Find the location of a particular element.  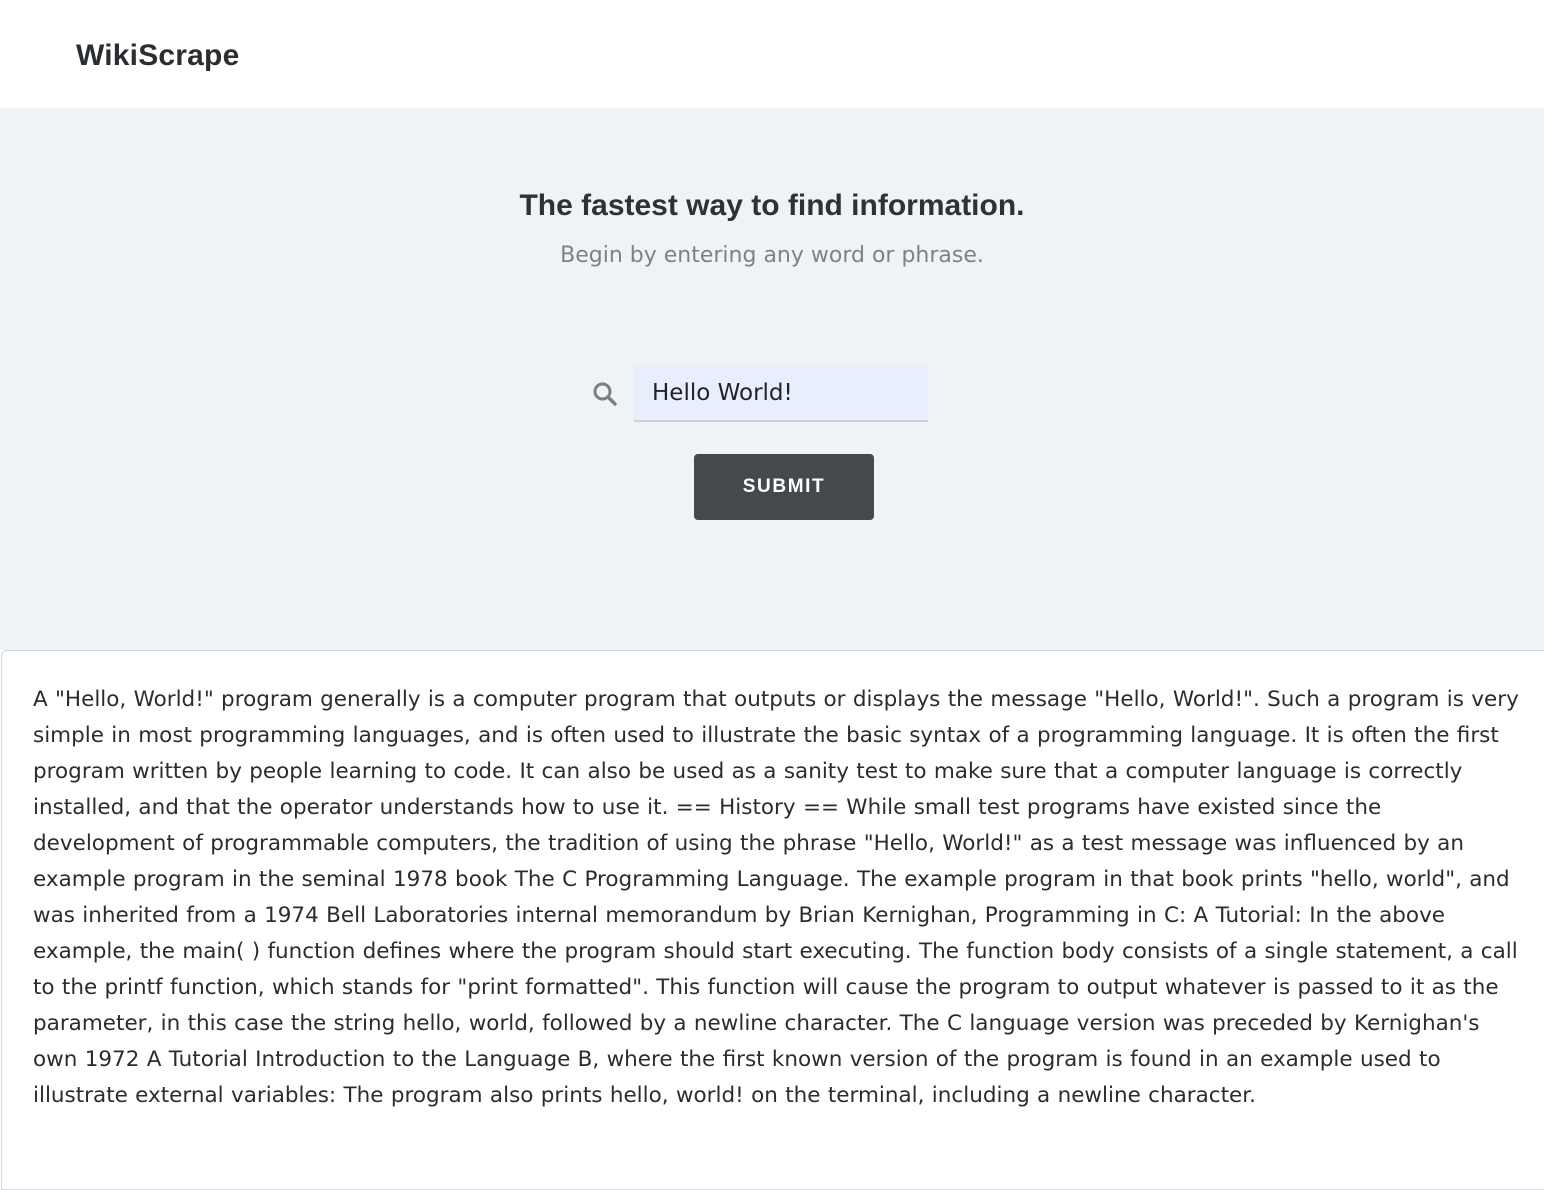

search-input is located at coordinates (781, 394).